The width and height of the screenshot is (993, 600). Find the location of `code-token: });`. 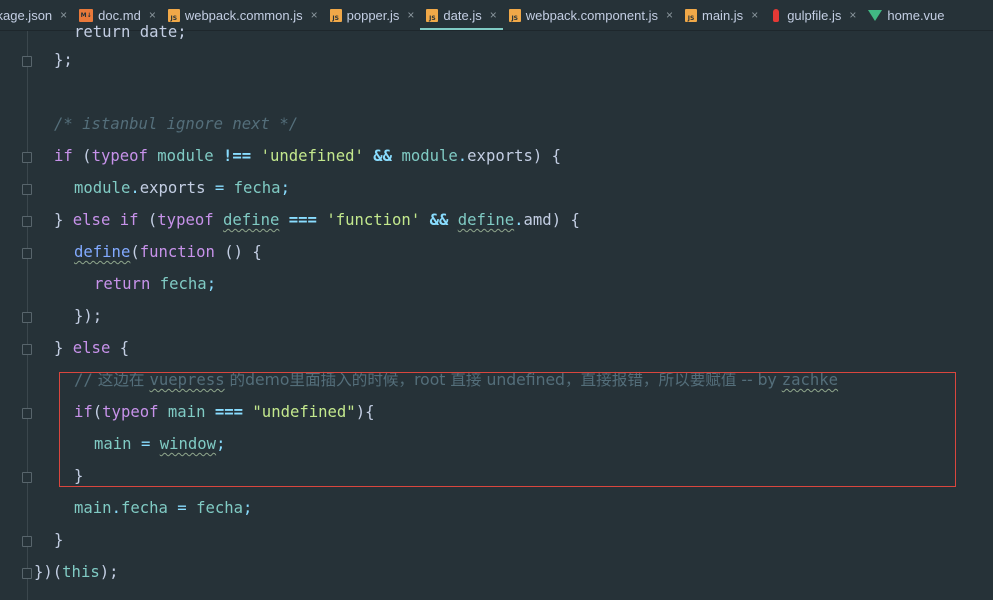

code-token: }); is located at coordinates (88, 316).